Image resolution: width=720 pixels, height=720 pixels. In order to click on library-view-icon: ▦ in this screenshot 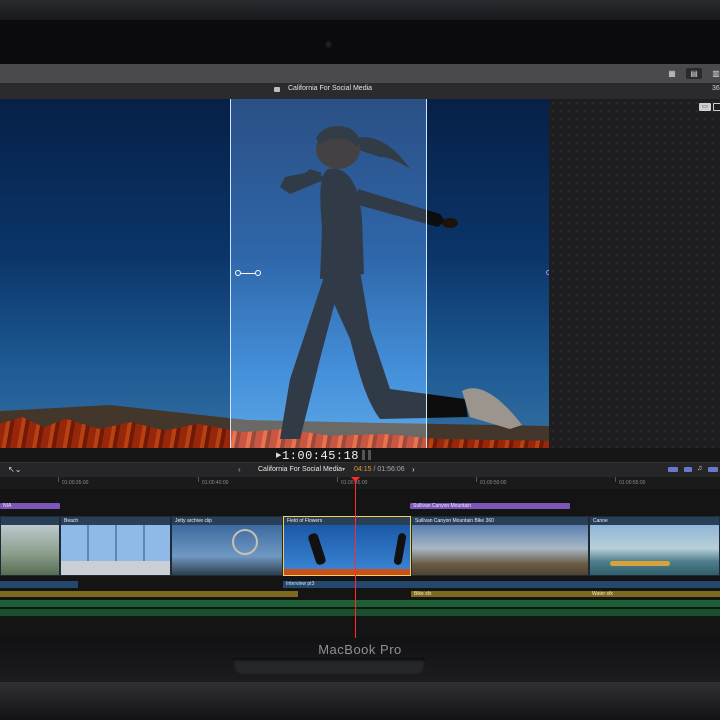, I will do `click(672, 73)`.